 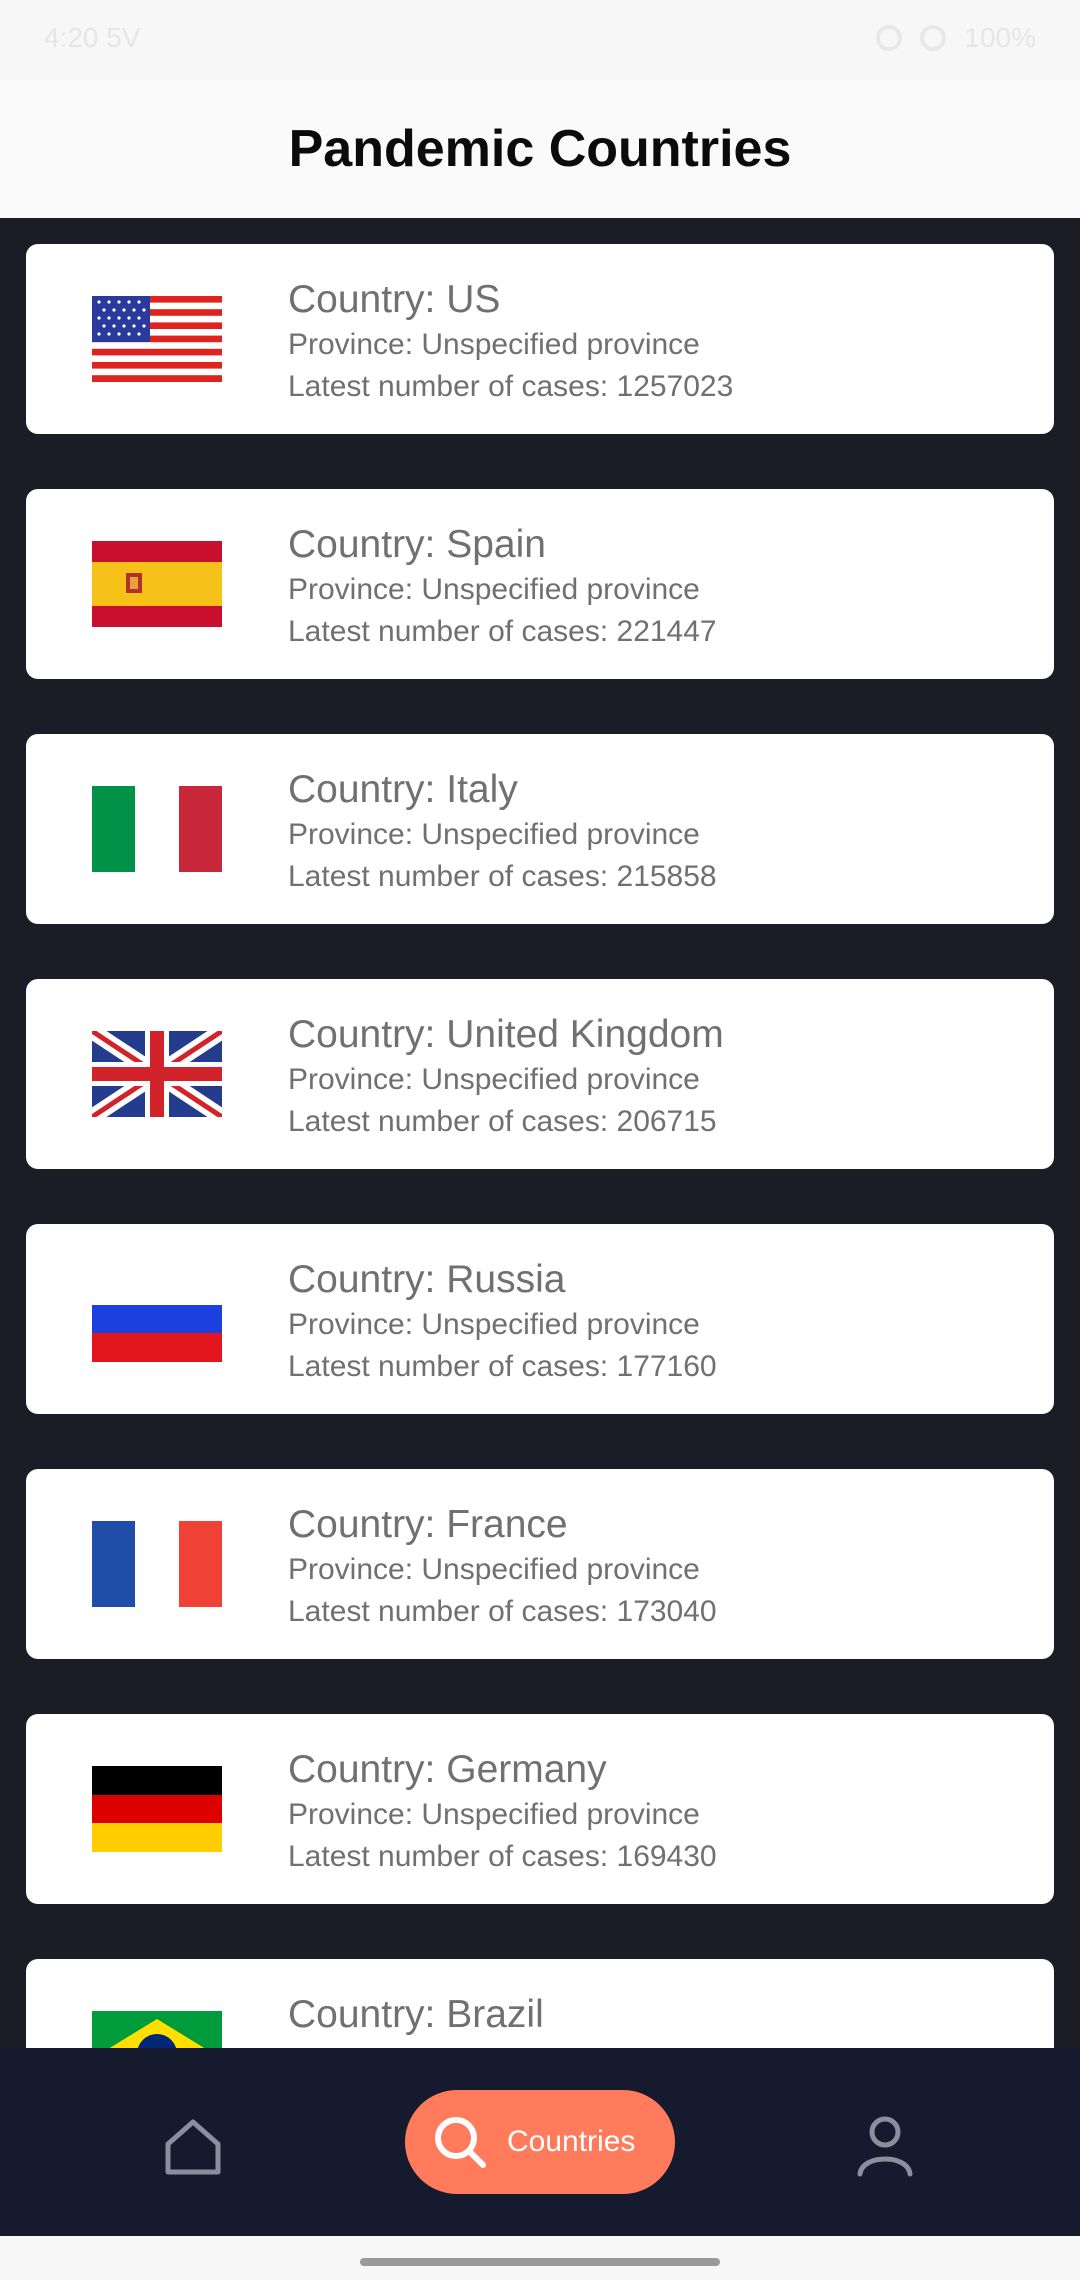 I want to click on wifi-icon, so click(x=889, y=38).